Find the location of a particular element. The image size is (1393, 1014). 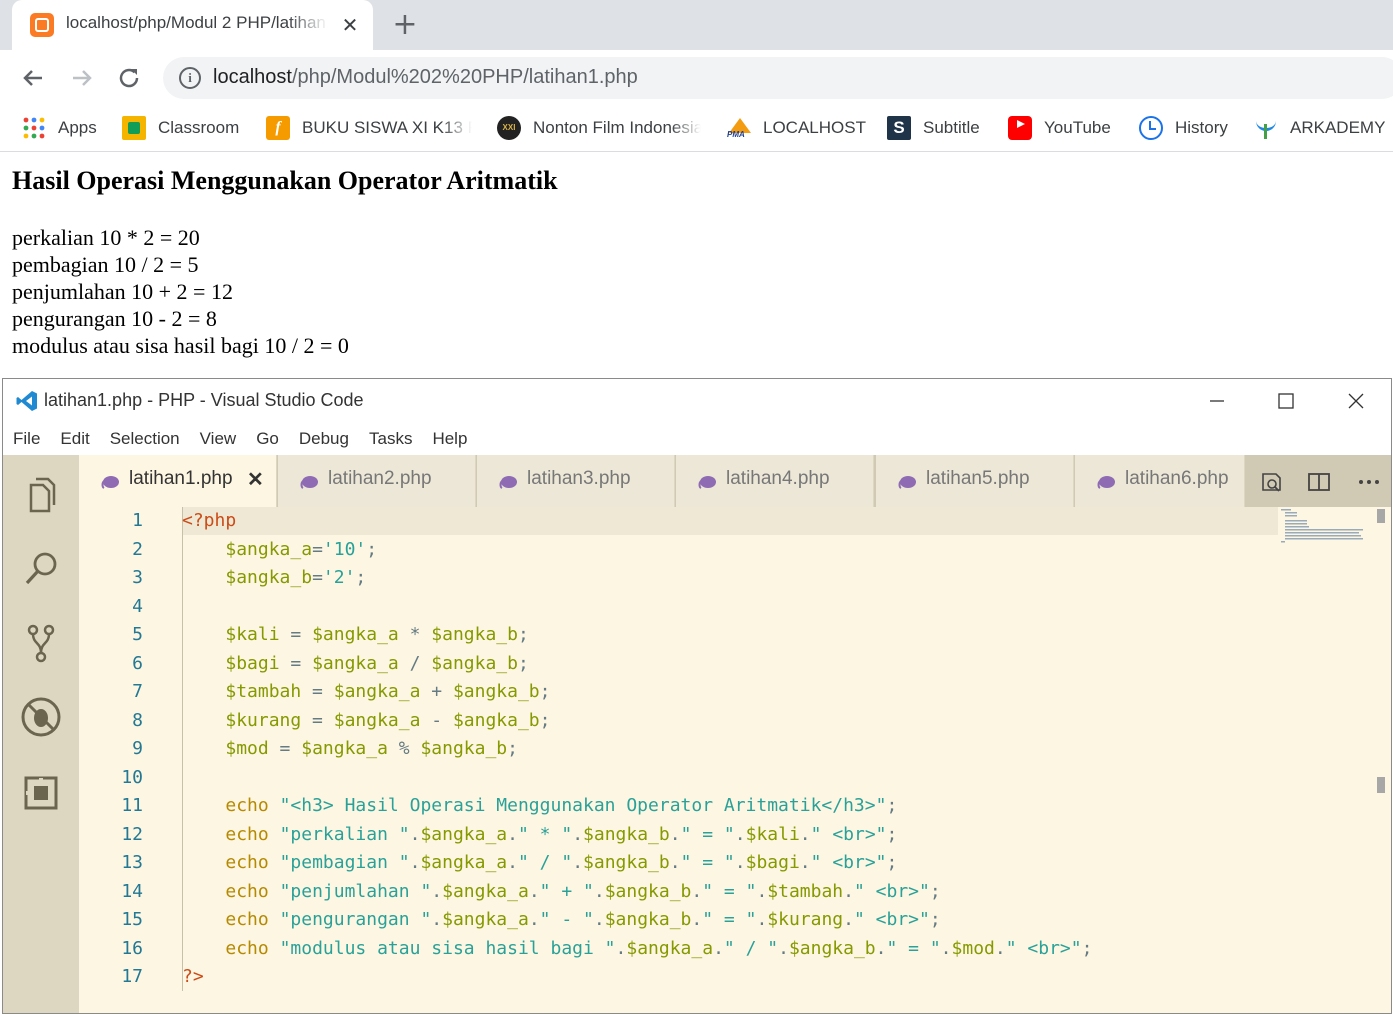

code-token: " * " is located at coordinates (545, 834).